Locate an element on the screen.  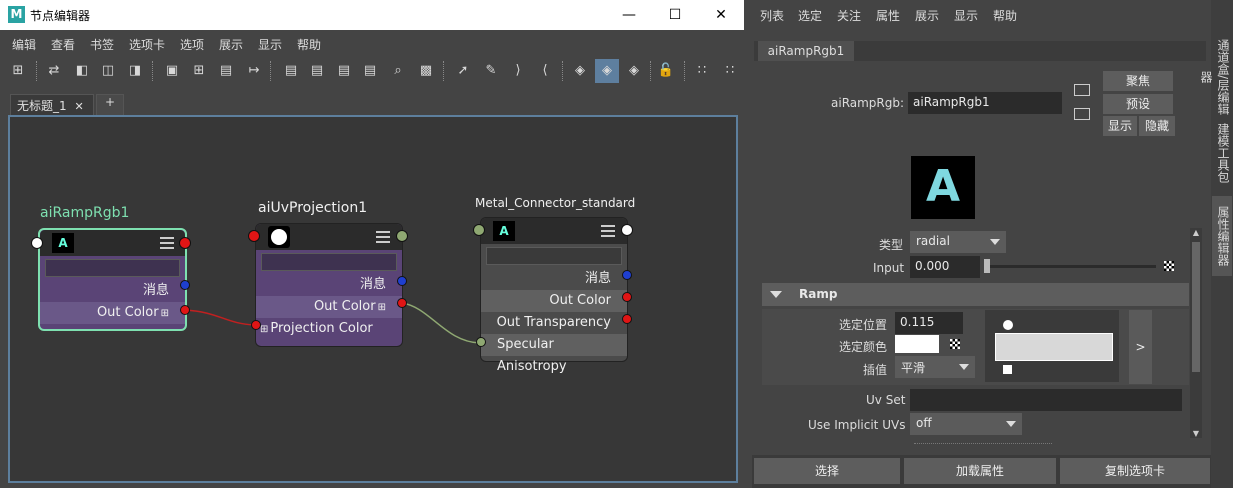
ae-scrollbar: ▲ ▼ is located at coordinates (1196, 333).